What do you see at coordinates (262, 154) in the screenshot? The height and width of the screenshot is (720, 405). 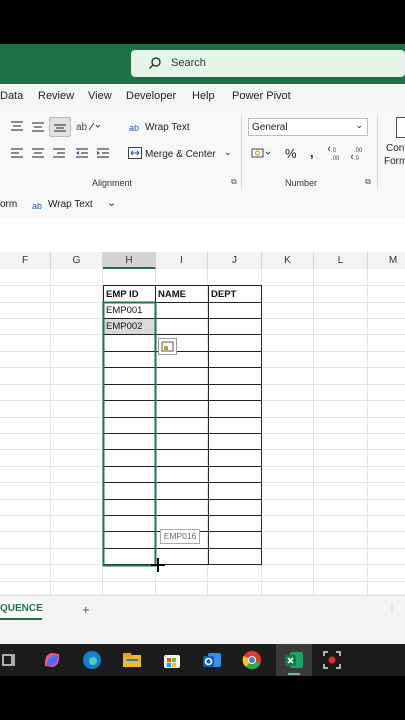 I see `accounting-format-icon` at bounding box center [262, 154].